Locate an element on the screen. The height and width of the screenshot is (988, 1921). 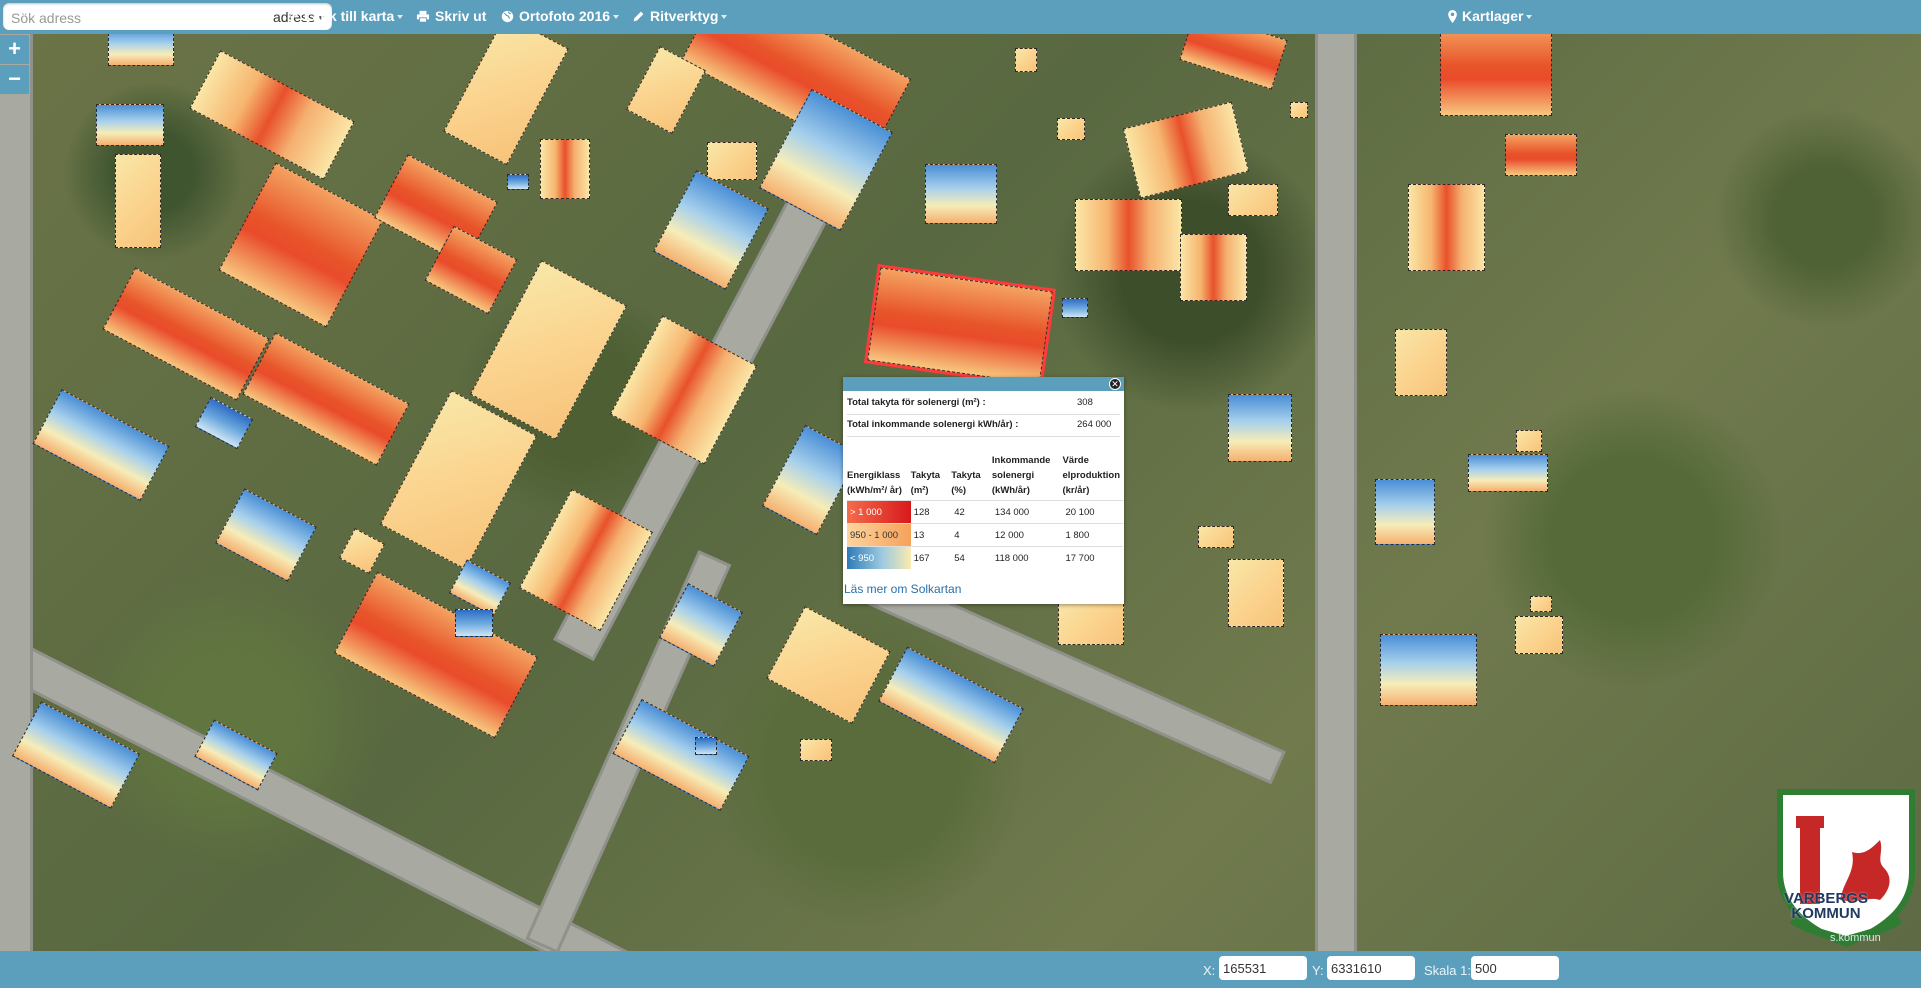
logo-subtext: s.kommun is located at coordinates (1855, 938).